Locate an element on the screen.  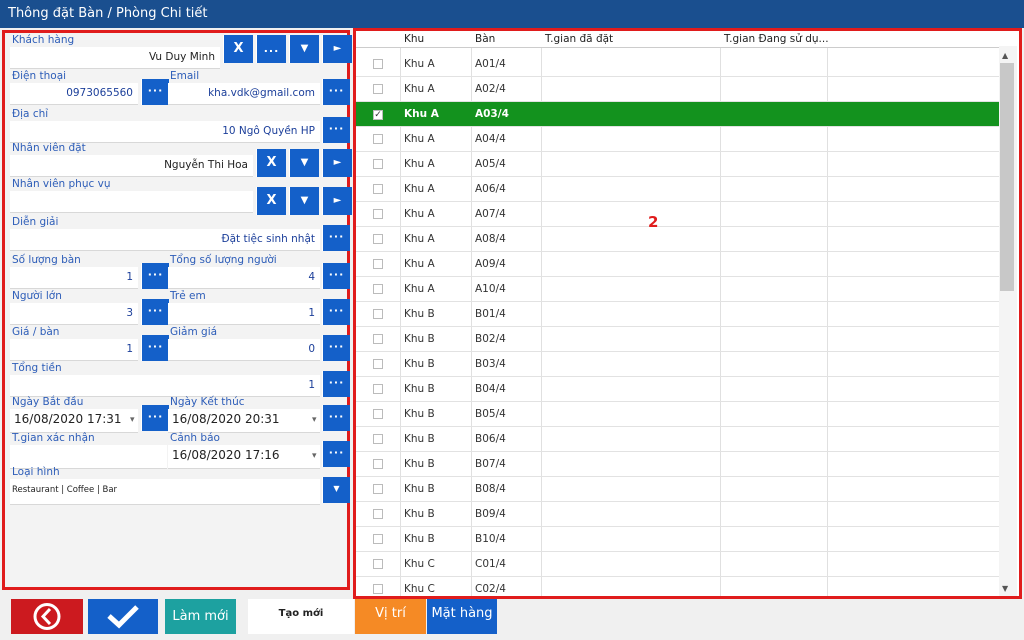
clear-booking-staff-button: X is located at coordinates (271, 163).